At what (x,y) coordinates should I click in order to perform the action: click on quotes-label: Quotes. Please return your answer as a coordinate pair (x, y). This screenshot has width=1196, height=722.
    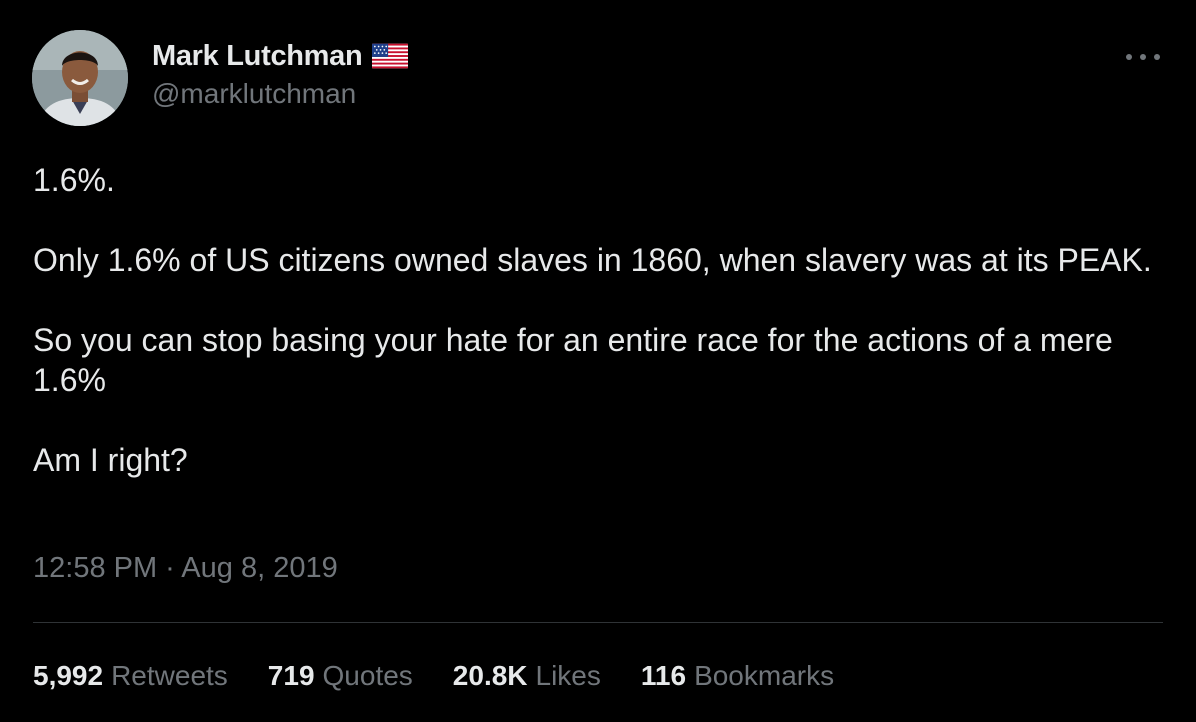
    Looking at the image, I should click on (367, 675).